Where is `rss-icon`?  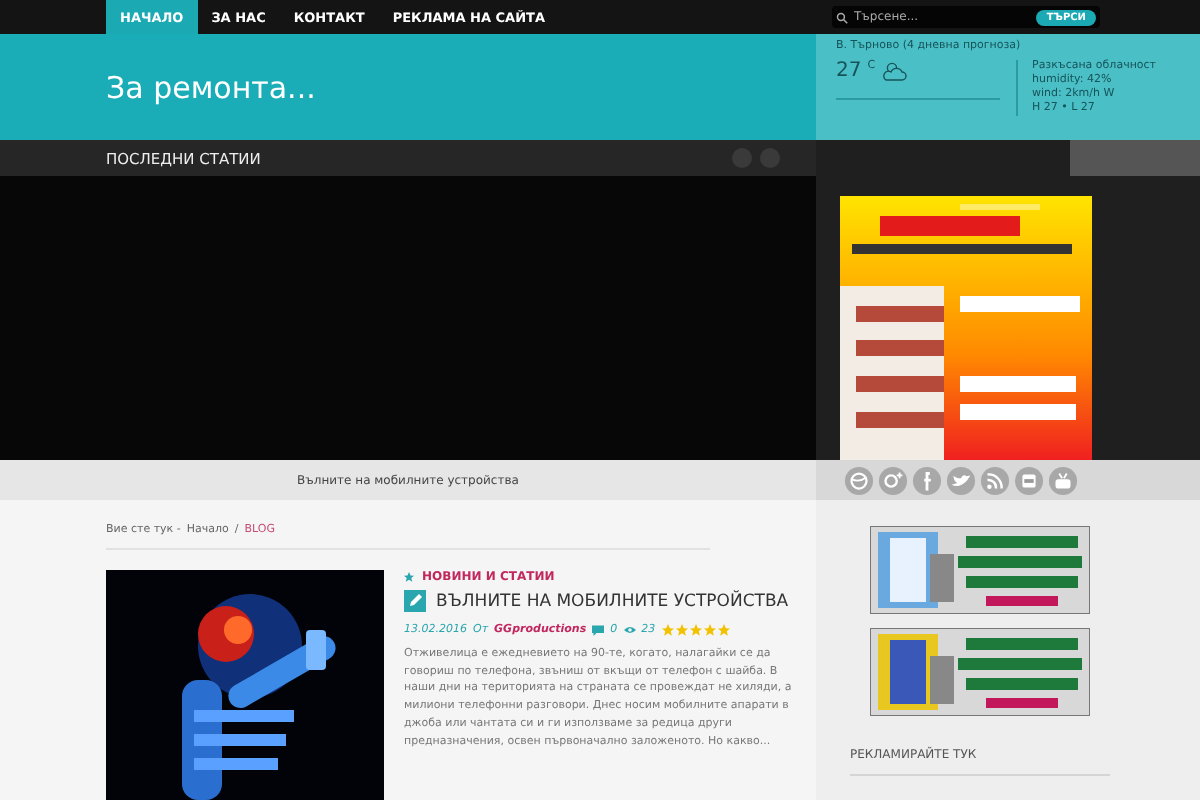 rss-icon is located at coordinates (995, 480).